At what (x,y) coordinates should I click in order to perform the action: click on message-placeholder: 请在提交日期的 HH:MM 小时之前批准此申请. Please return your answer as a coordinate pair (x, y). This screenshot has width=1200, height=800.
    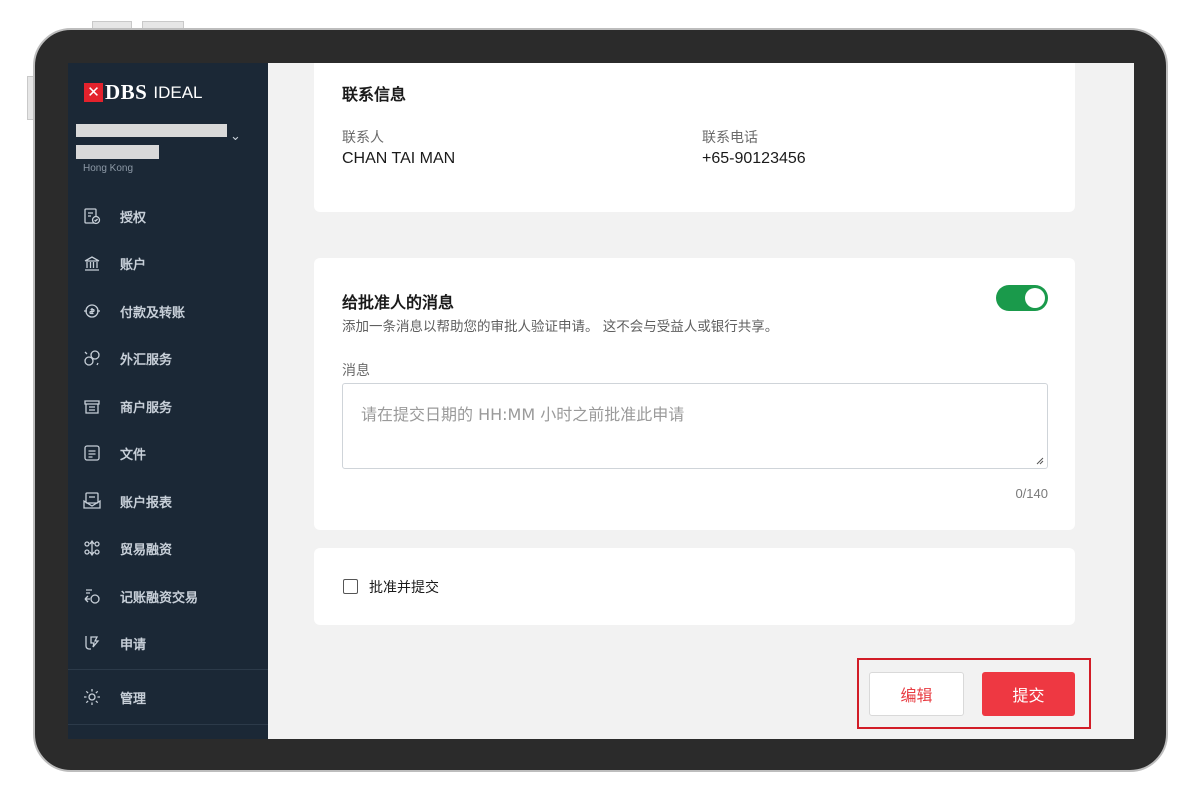
    Looking at the image, I should click on (523, 414).